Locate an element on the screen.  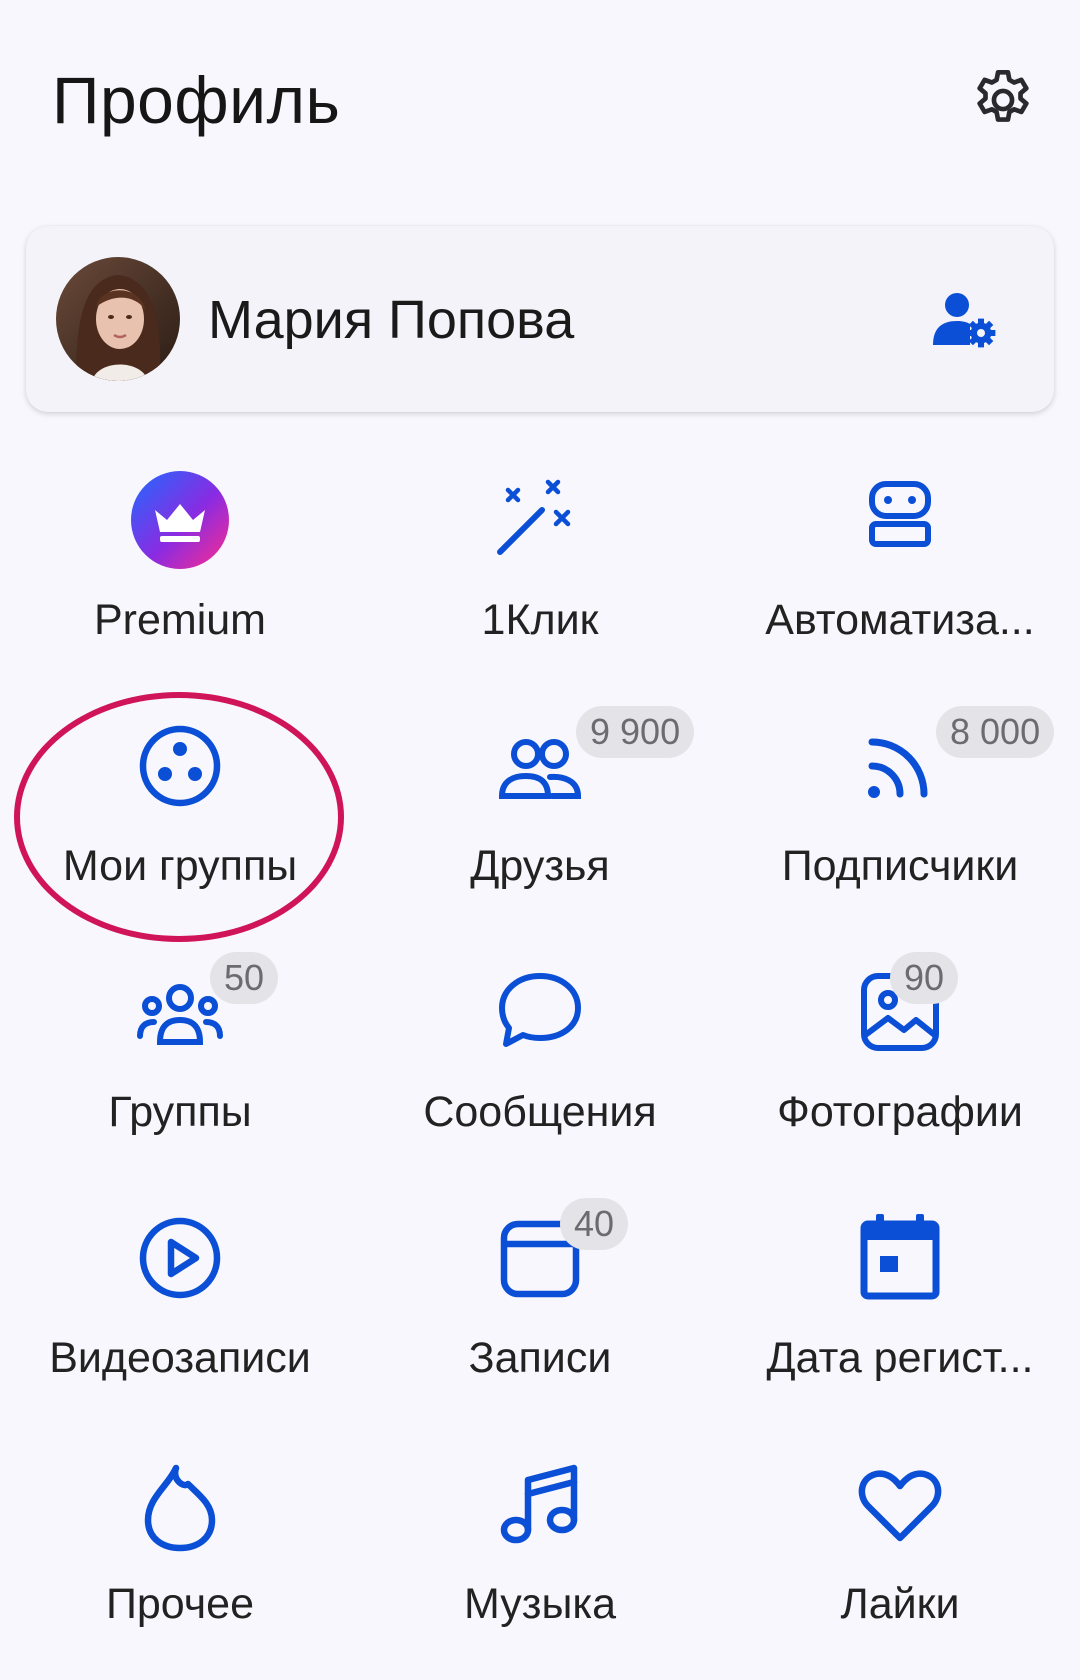
settings-button is located at coordinates (1003, 100).